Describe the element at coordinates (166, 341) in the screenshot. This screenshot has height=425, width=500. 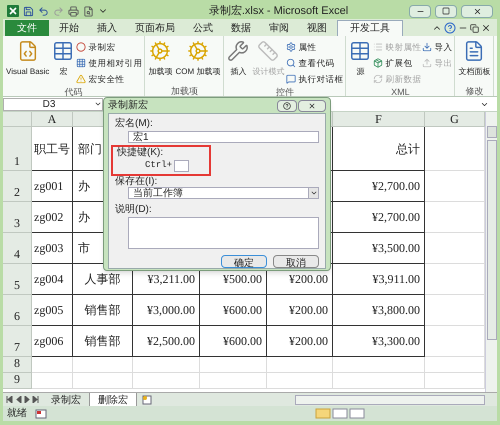
I see `table-cell: ¥2,500.00` at that location.